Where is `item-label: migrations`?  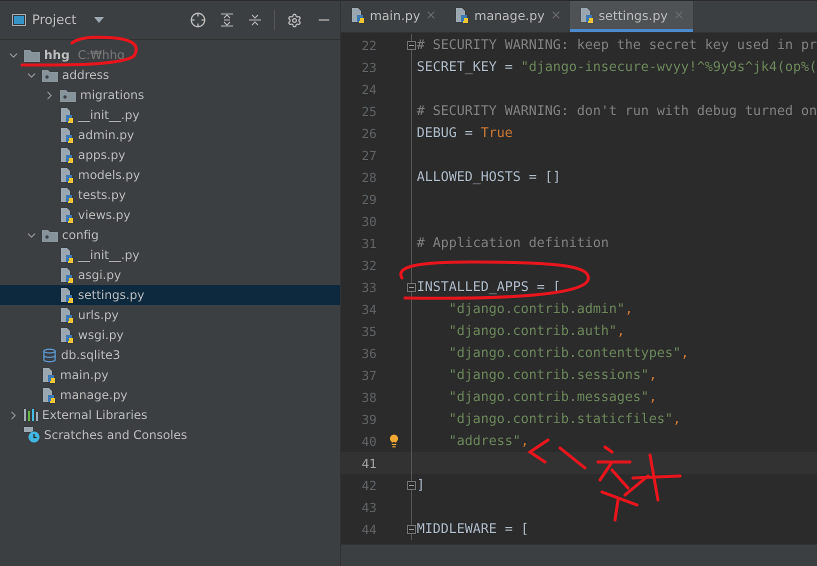 item-label: migrations is located at coordinates (112, 95).